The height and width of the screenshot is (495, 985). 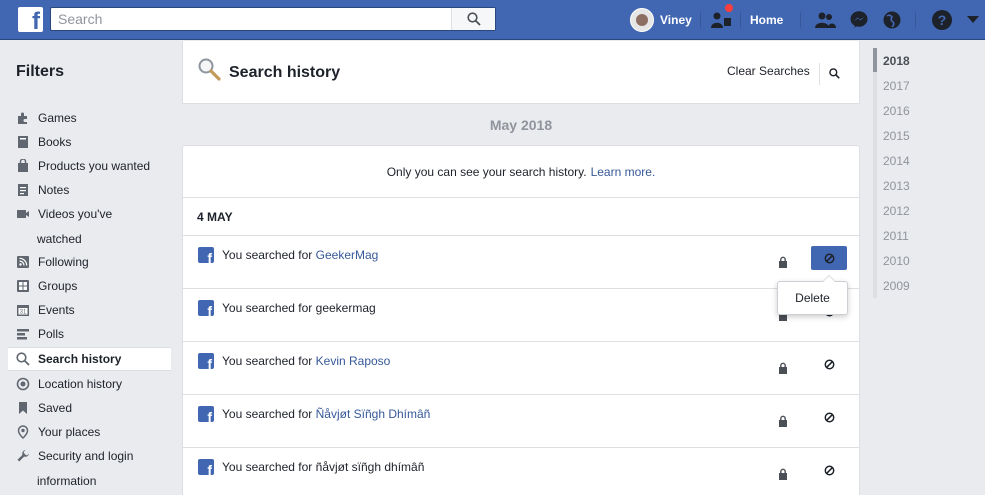 What do you see at coordinates (306, 361) in the screenshot?
I see `search-entry-text: You searched for Kevin Raposo` at bounding box center [306, 361].